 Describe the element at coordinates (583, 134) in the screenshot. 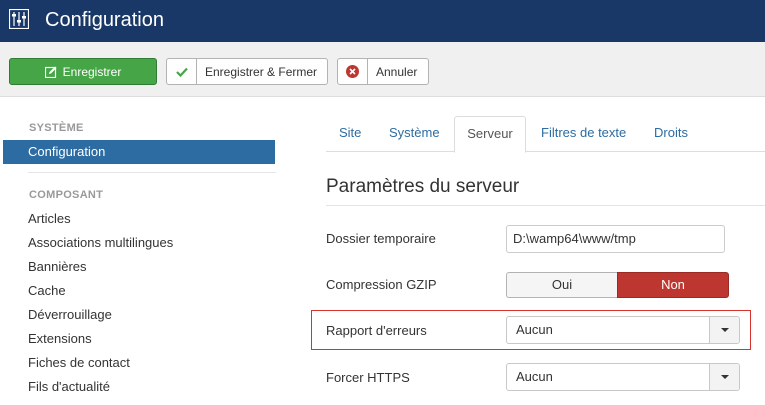

I see `tab-filtres-texte: Filtres de texte` at that location.